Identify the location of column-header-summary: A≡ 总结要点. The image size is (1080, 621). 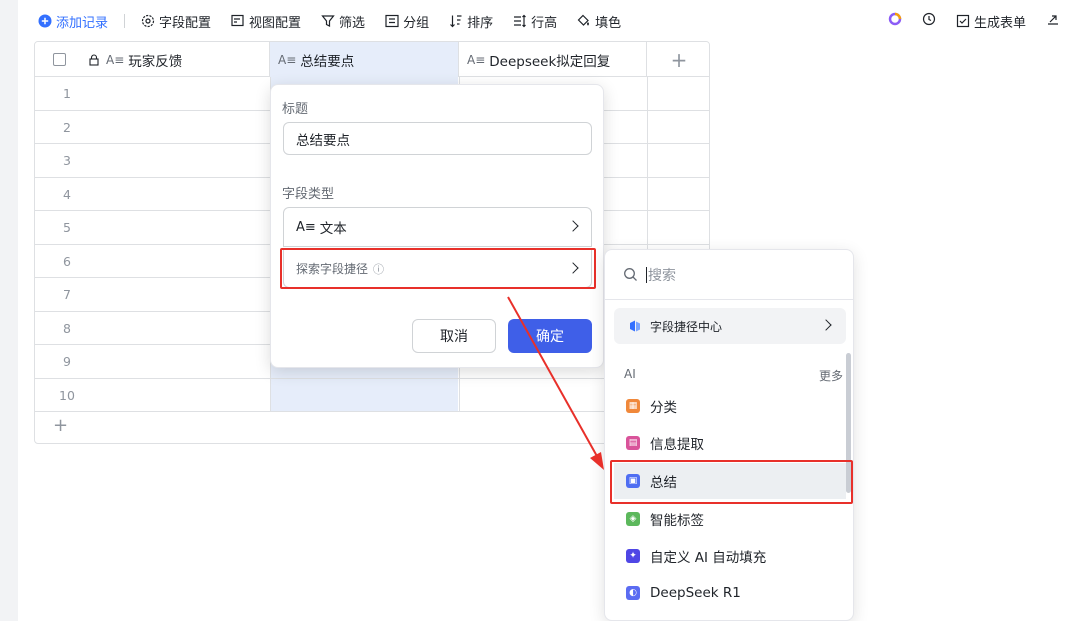
(364, 59).